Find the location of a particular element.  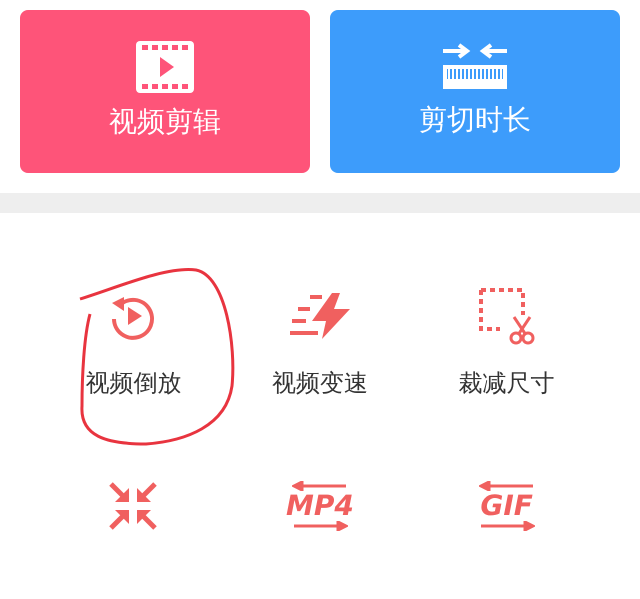

film-icon is located at coordinates (165, 66).